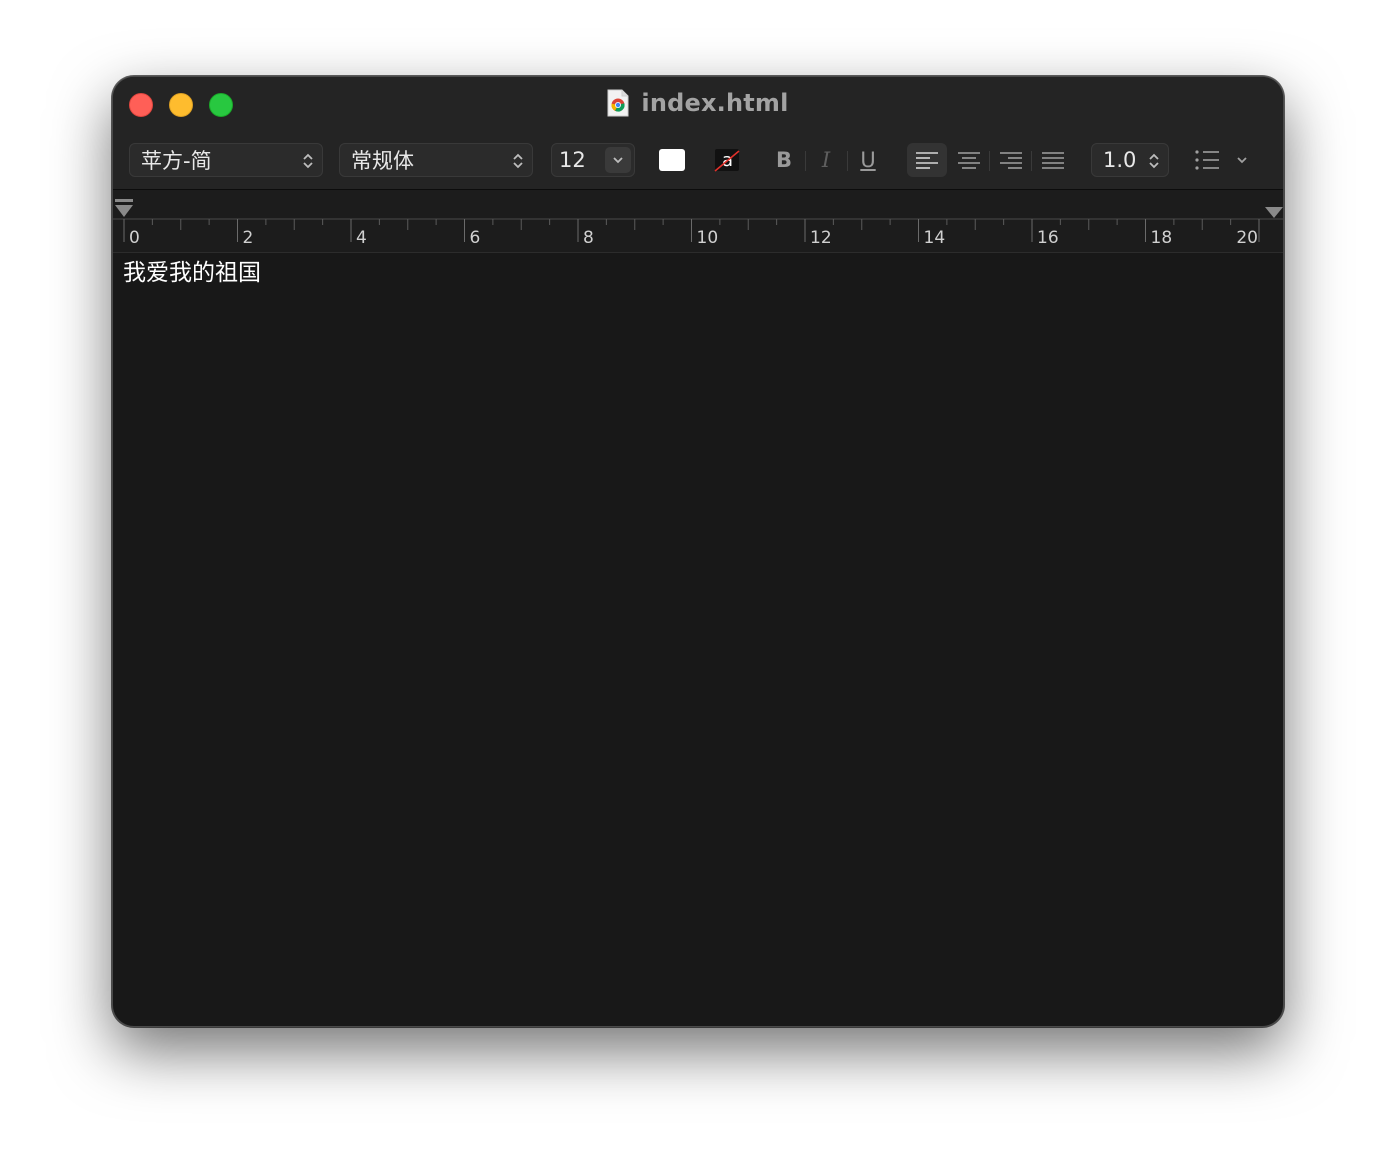  I want to click on window-title-text: index.html, so click(715, 103).